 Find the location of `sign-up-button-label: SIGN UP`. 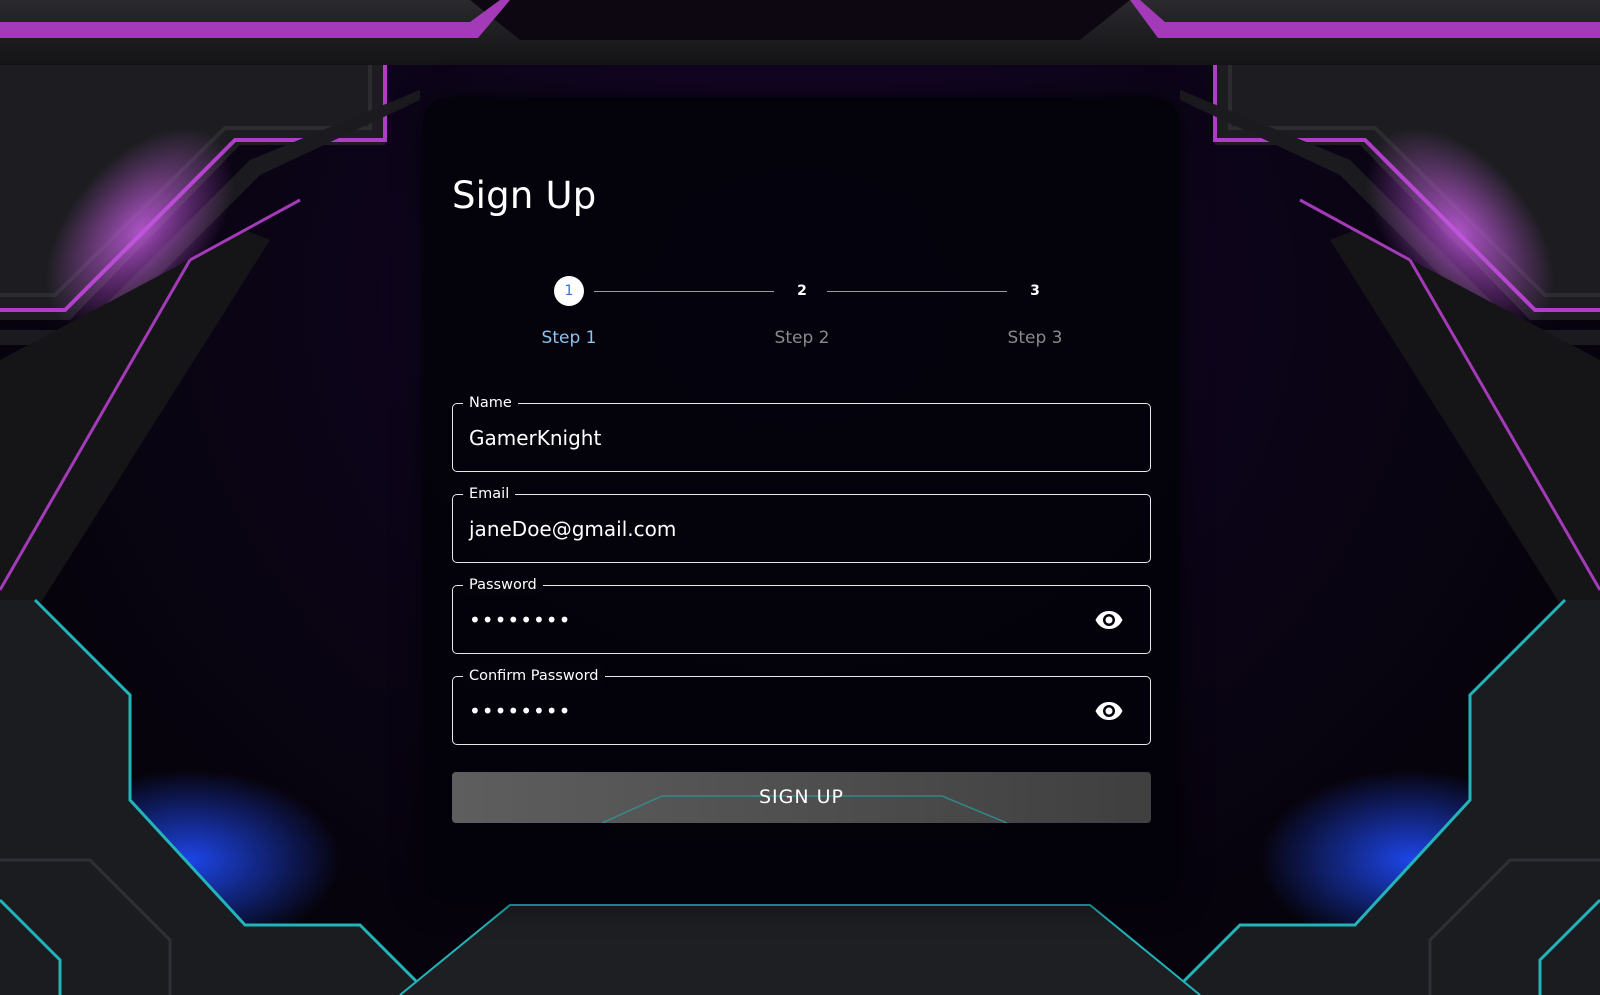

sign-up-button-label: SIGN UP is located at coordinates (801, 797).